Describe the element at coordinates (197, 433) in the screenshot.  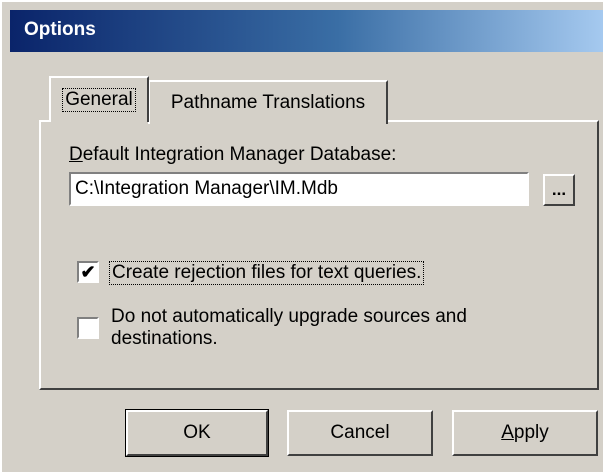
I see `ok-button: OK` at that location.